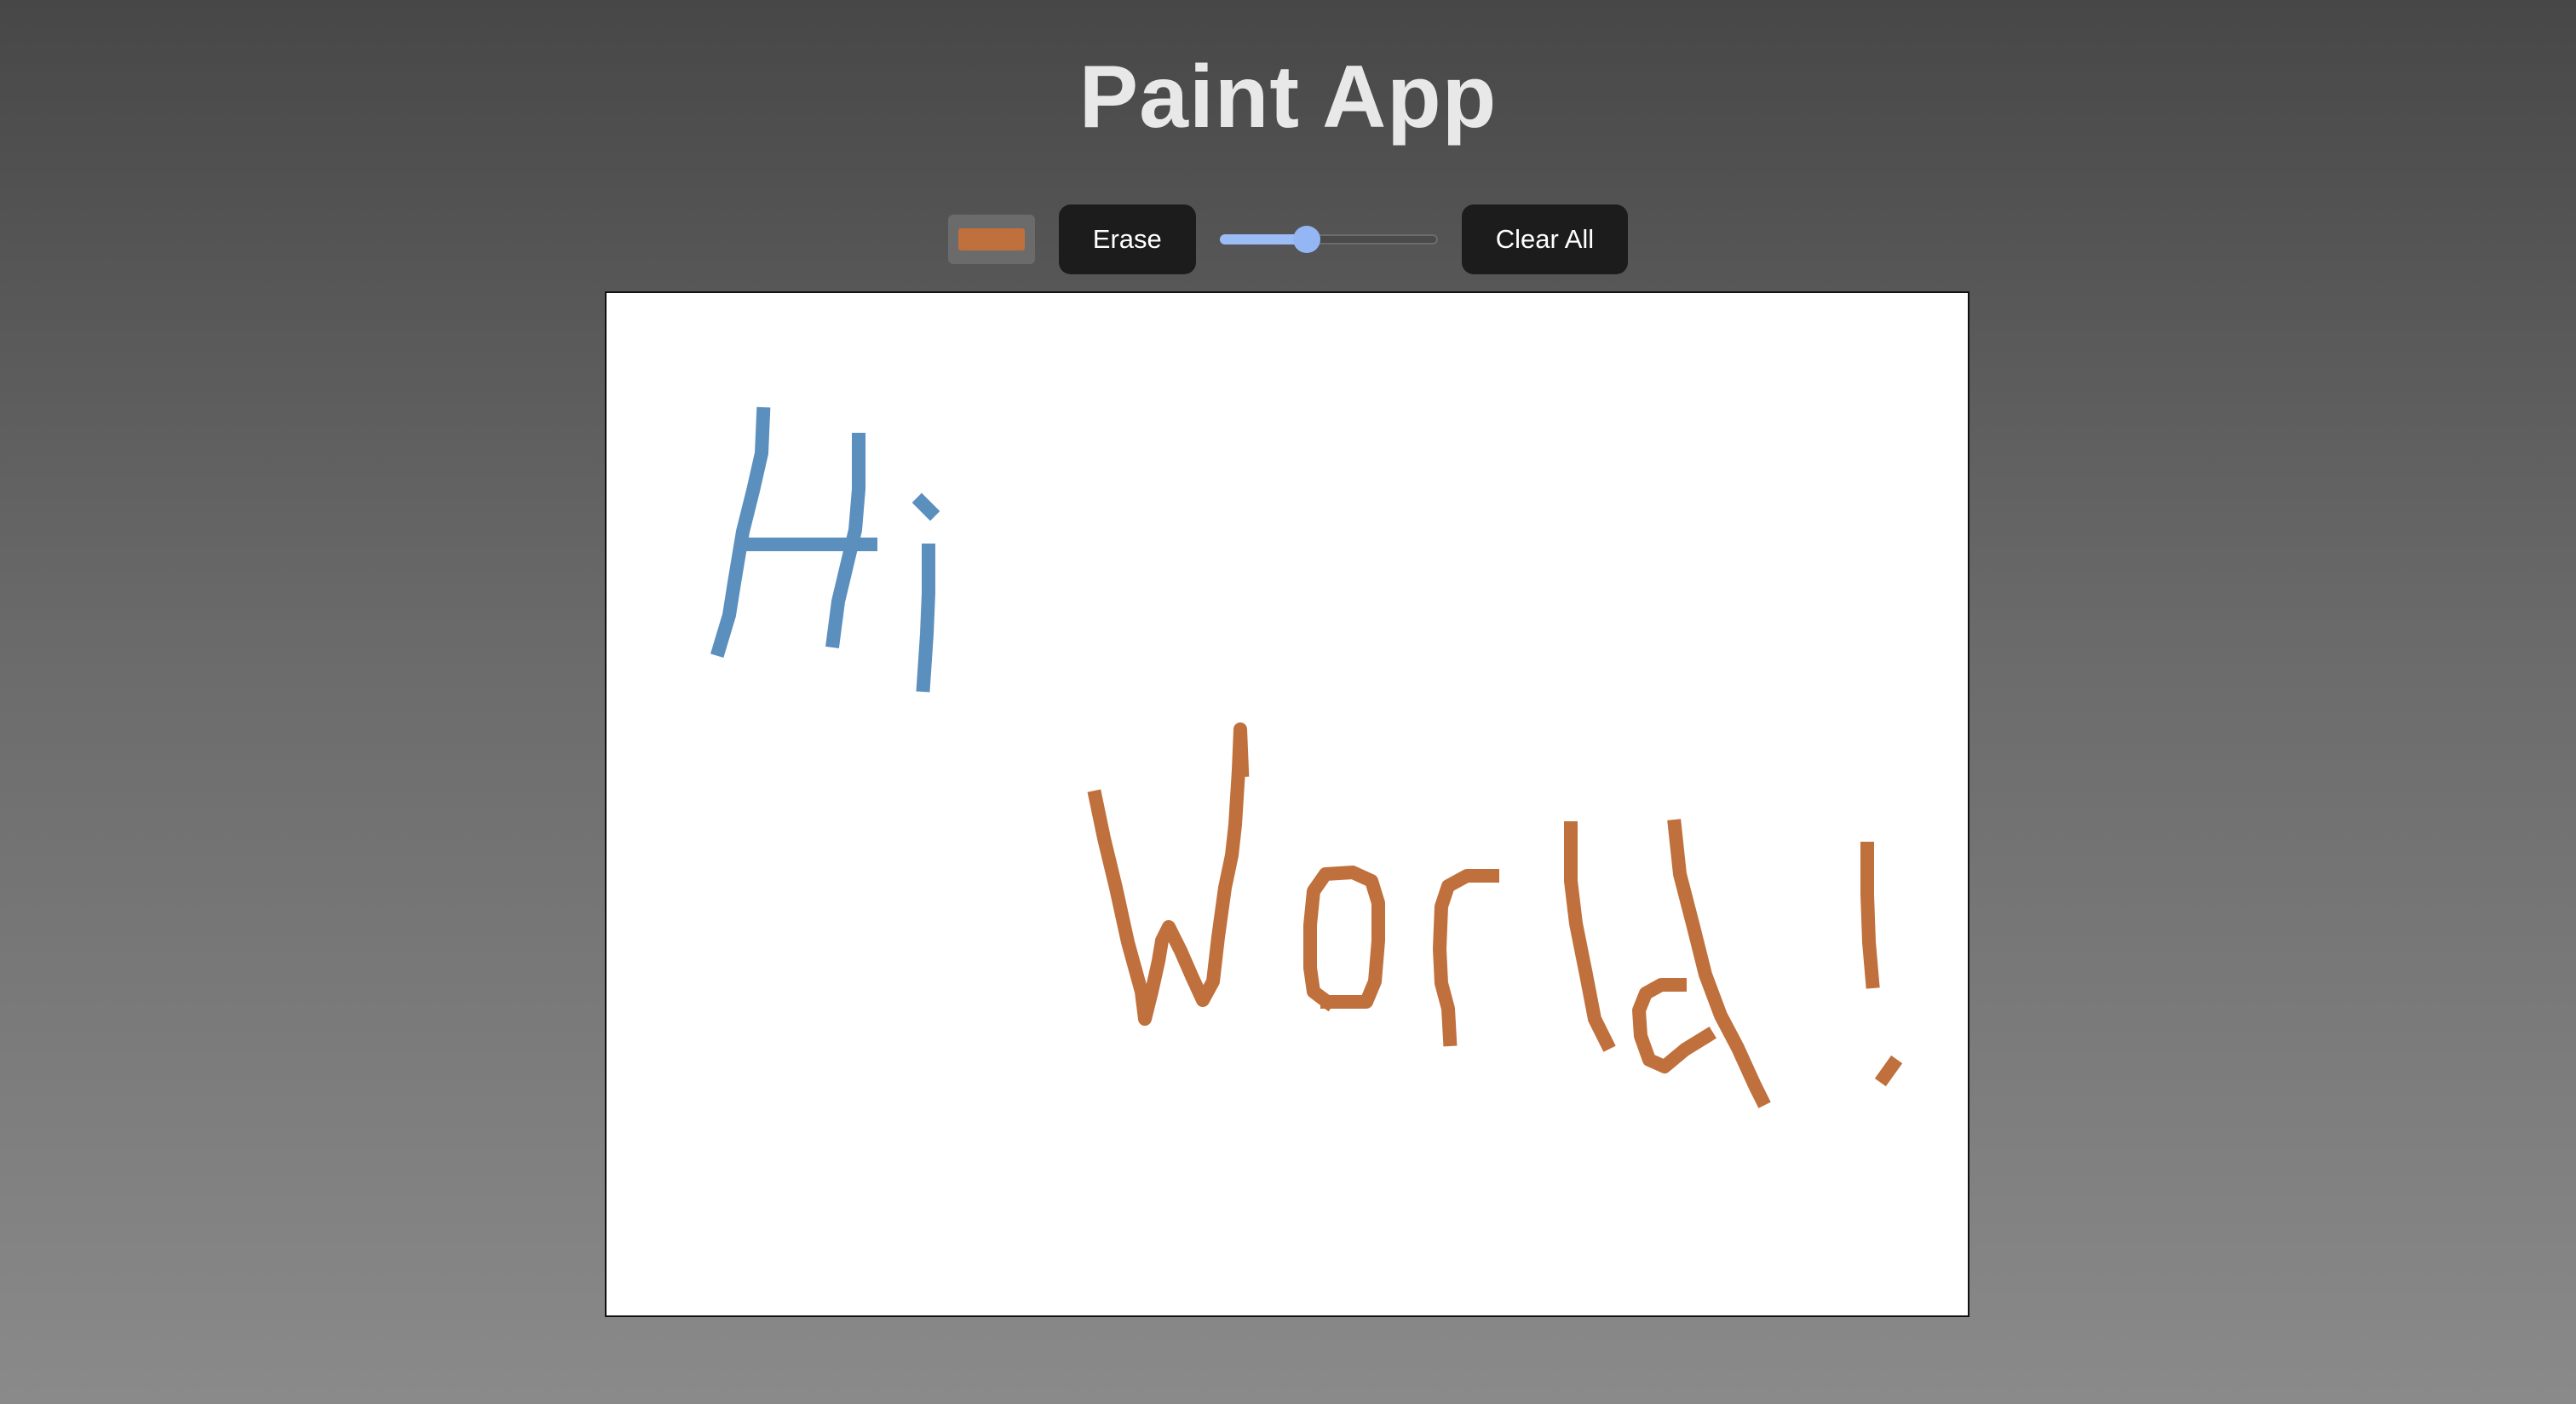 The width and height of the screenshot is (2576, 1404). Describe the element at coordinates (1127, 239) in the screenshot. I see `erase-button: Erase` at that location.